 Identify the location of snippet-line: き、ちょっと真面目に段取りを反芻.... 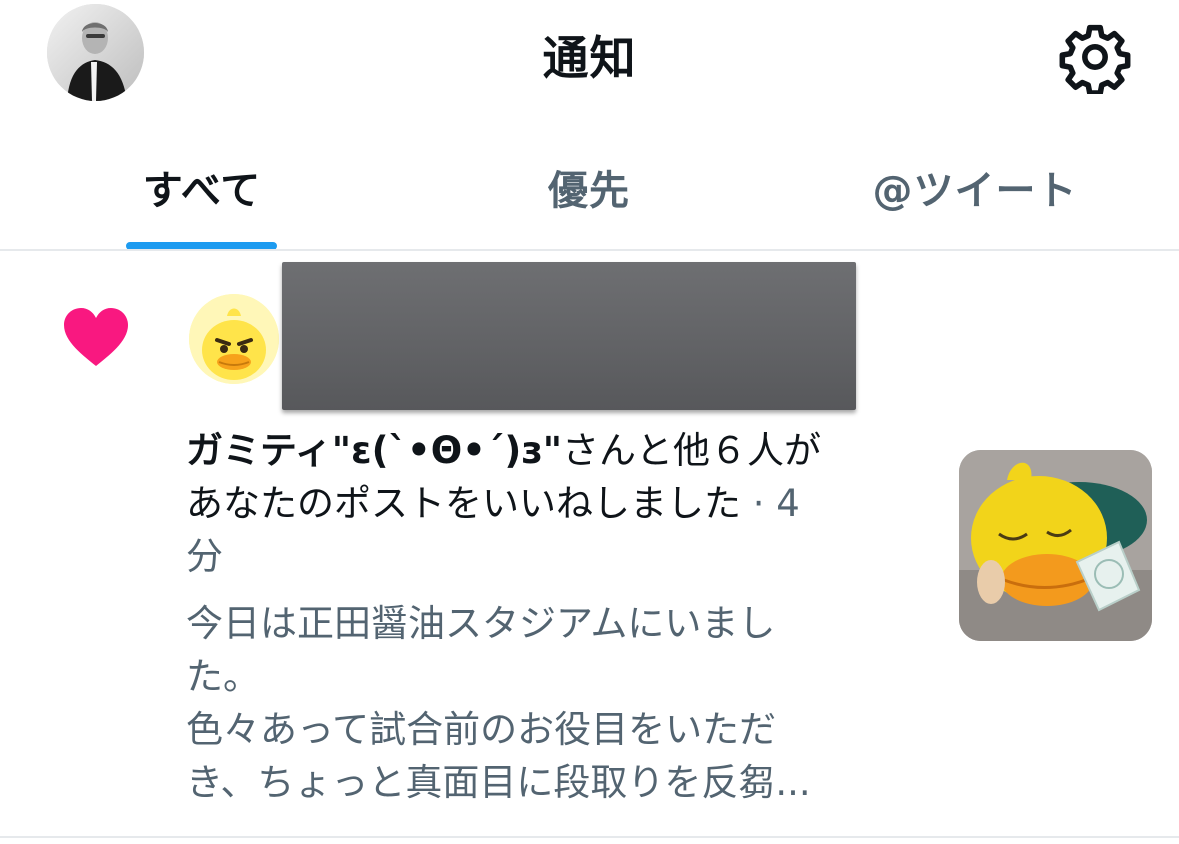
(498, 782).